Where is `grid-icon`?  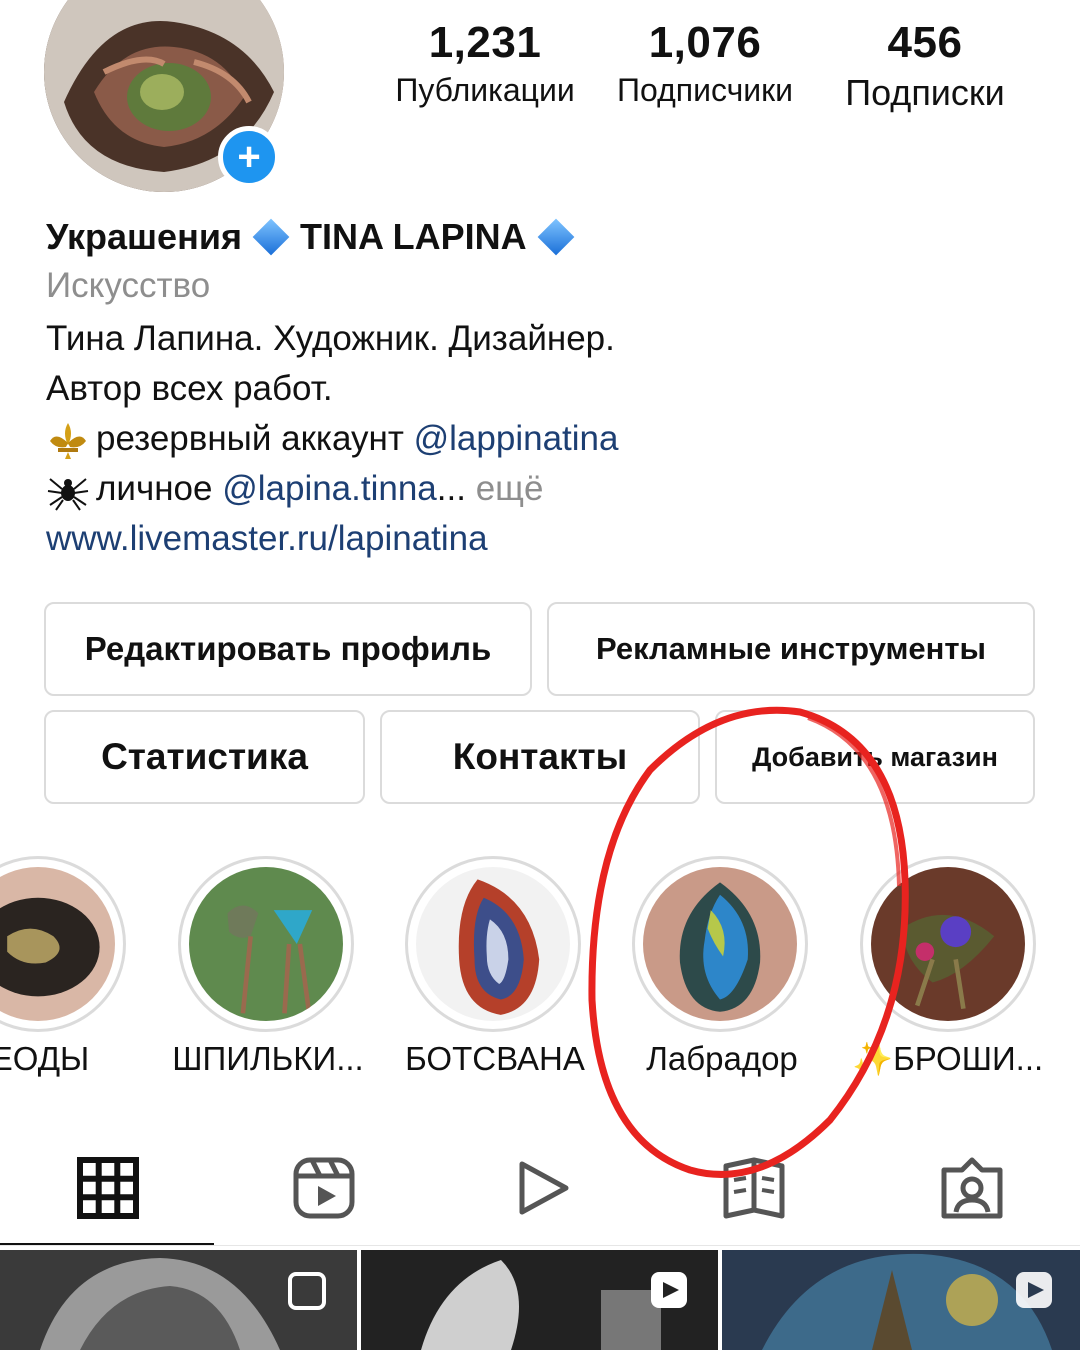
grid-icon is located at coordinates (108, 1188).